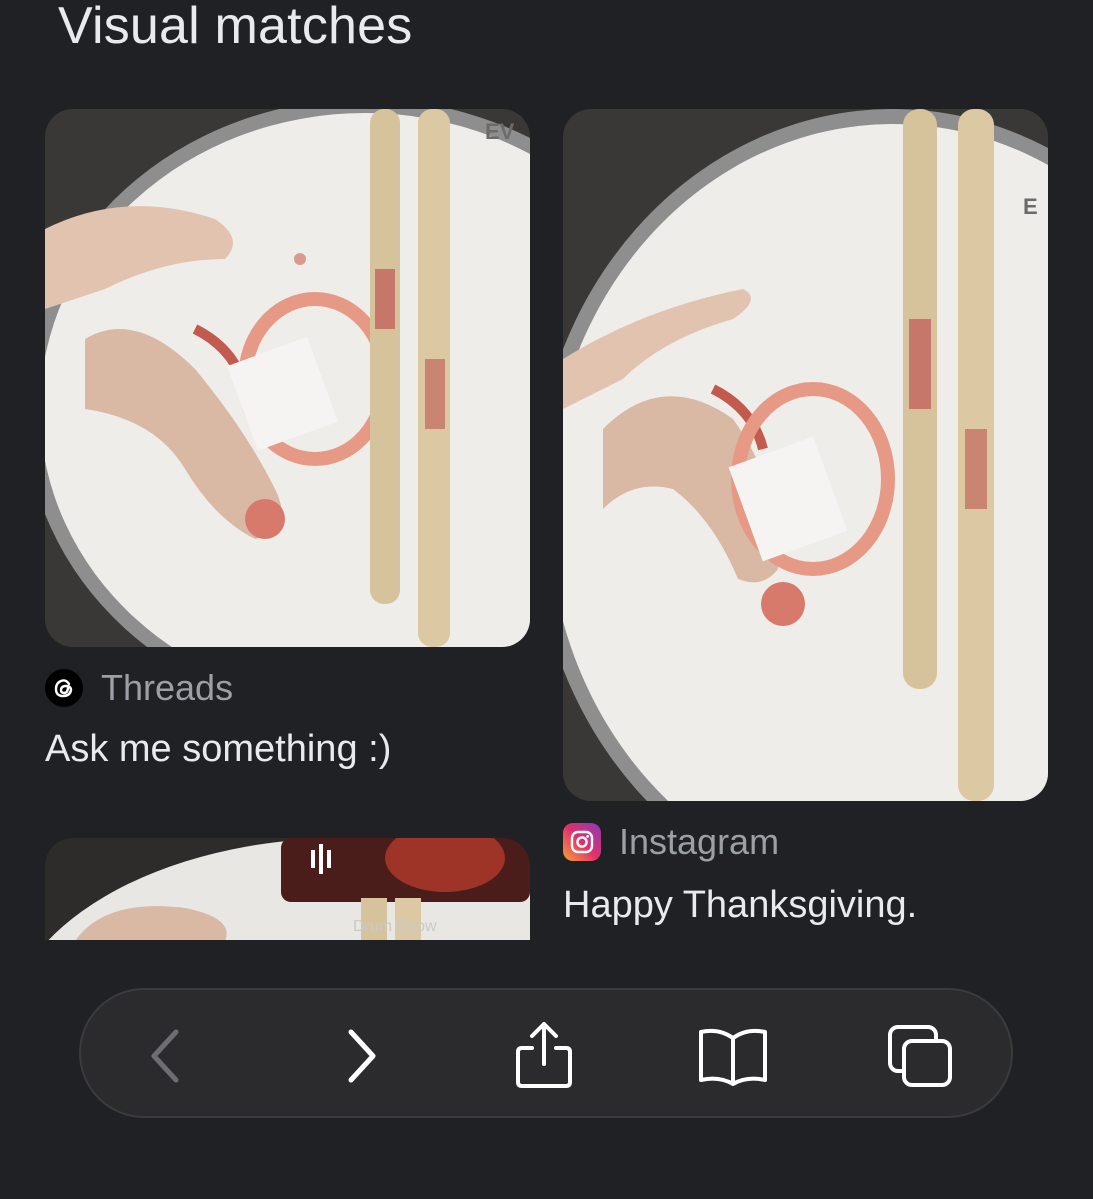 The width and height of the screenshot is (1093, 1199). What do you see at coordinates (167, 687) in the screenshot?
I see `source-name: Threads` at bounding box center [167, 687].